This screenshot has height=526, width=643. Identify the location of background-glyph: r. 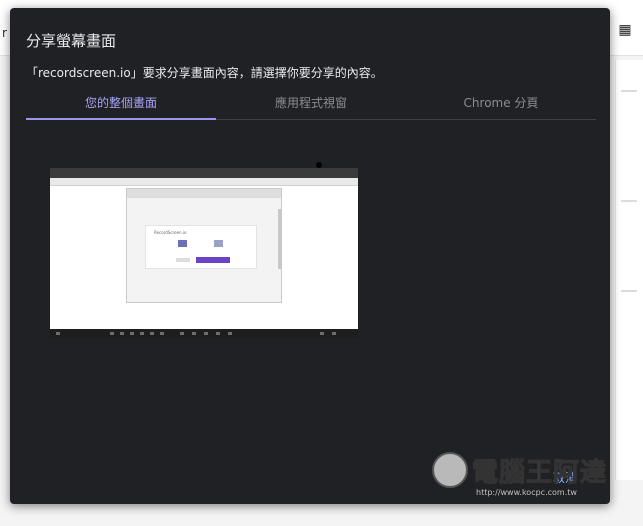
(4, 33).